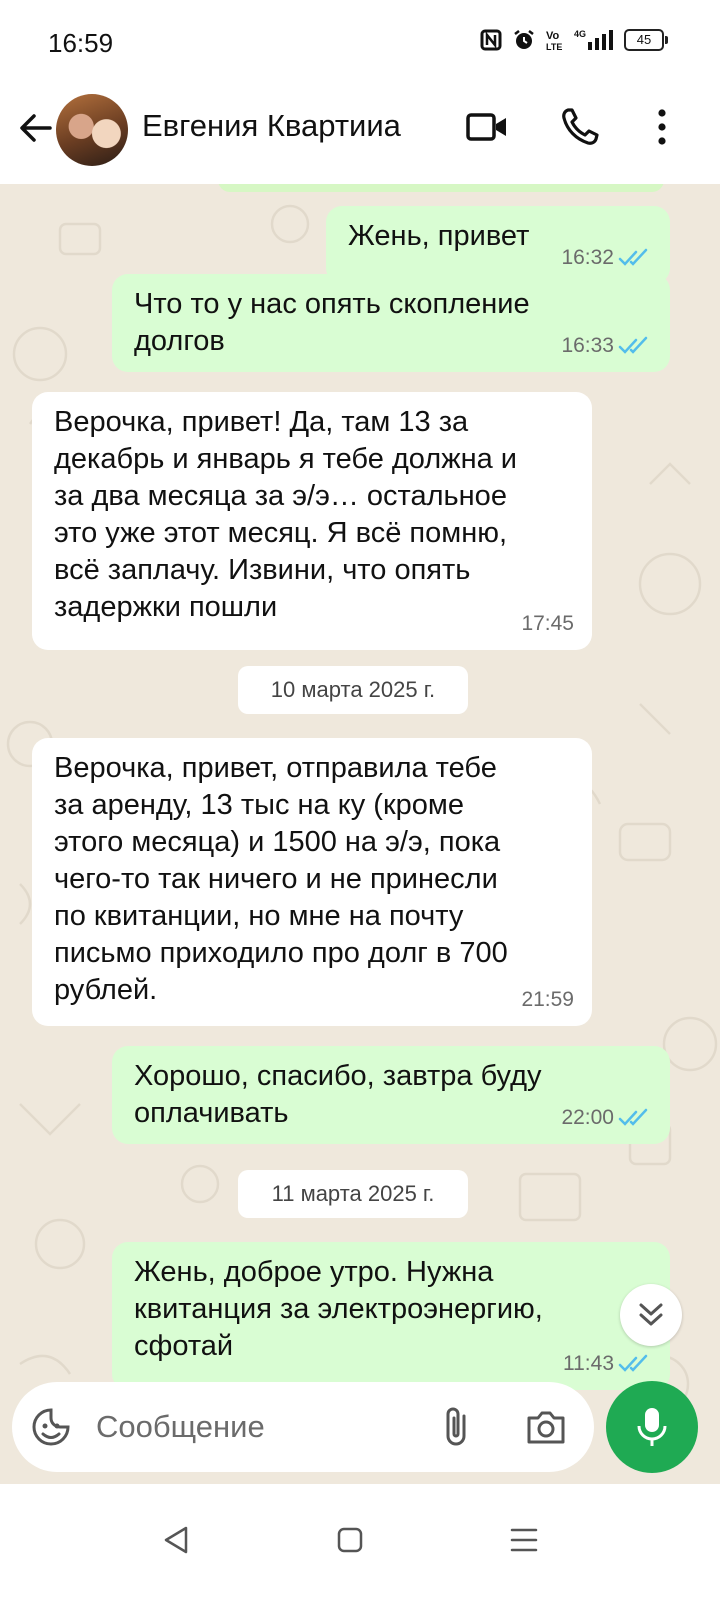 This screenshot has height=1600, width=720. I want to click on message-meta: 22:00, so click(606, 1117).